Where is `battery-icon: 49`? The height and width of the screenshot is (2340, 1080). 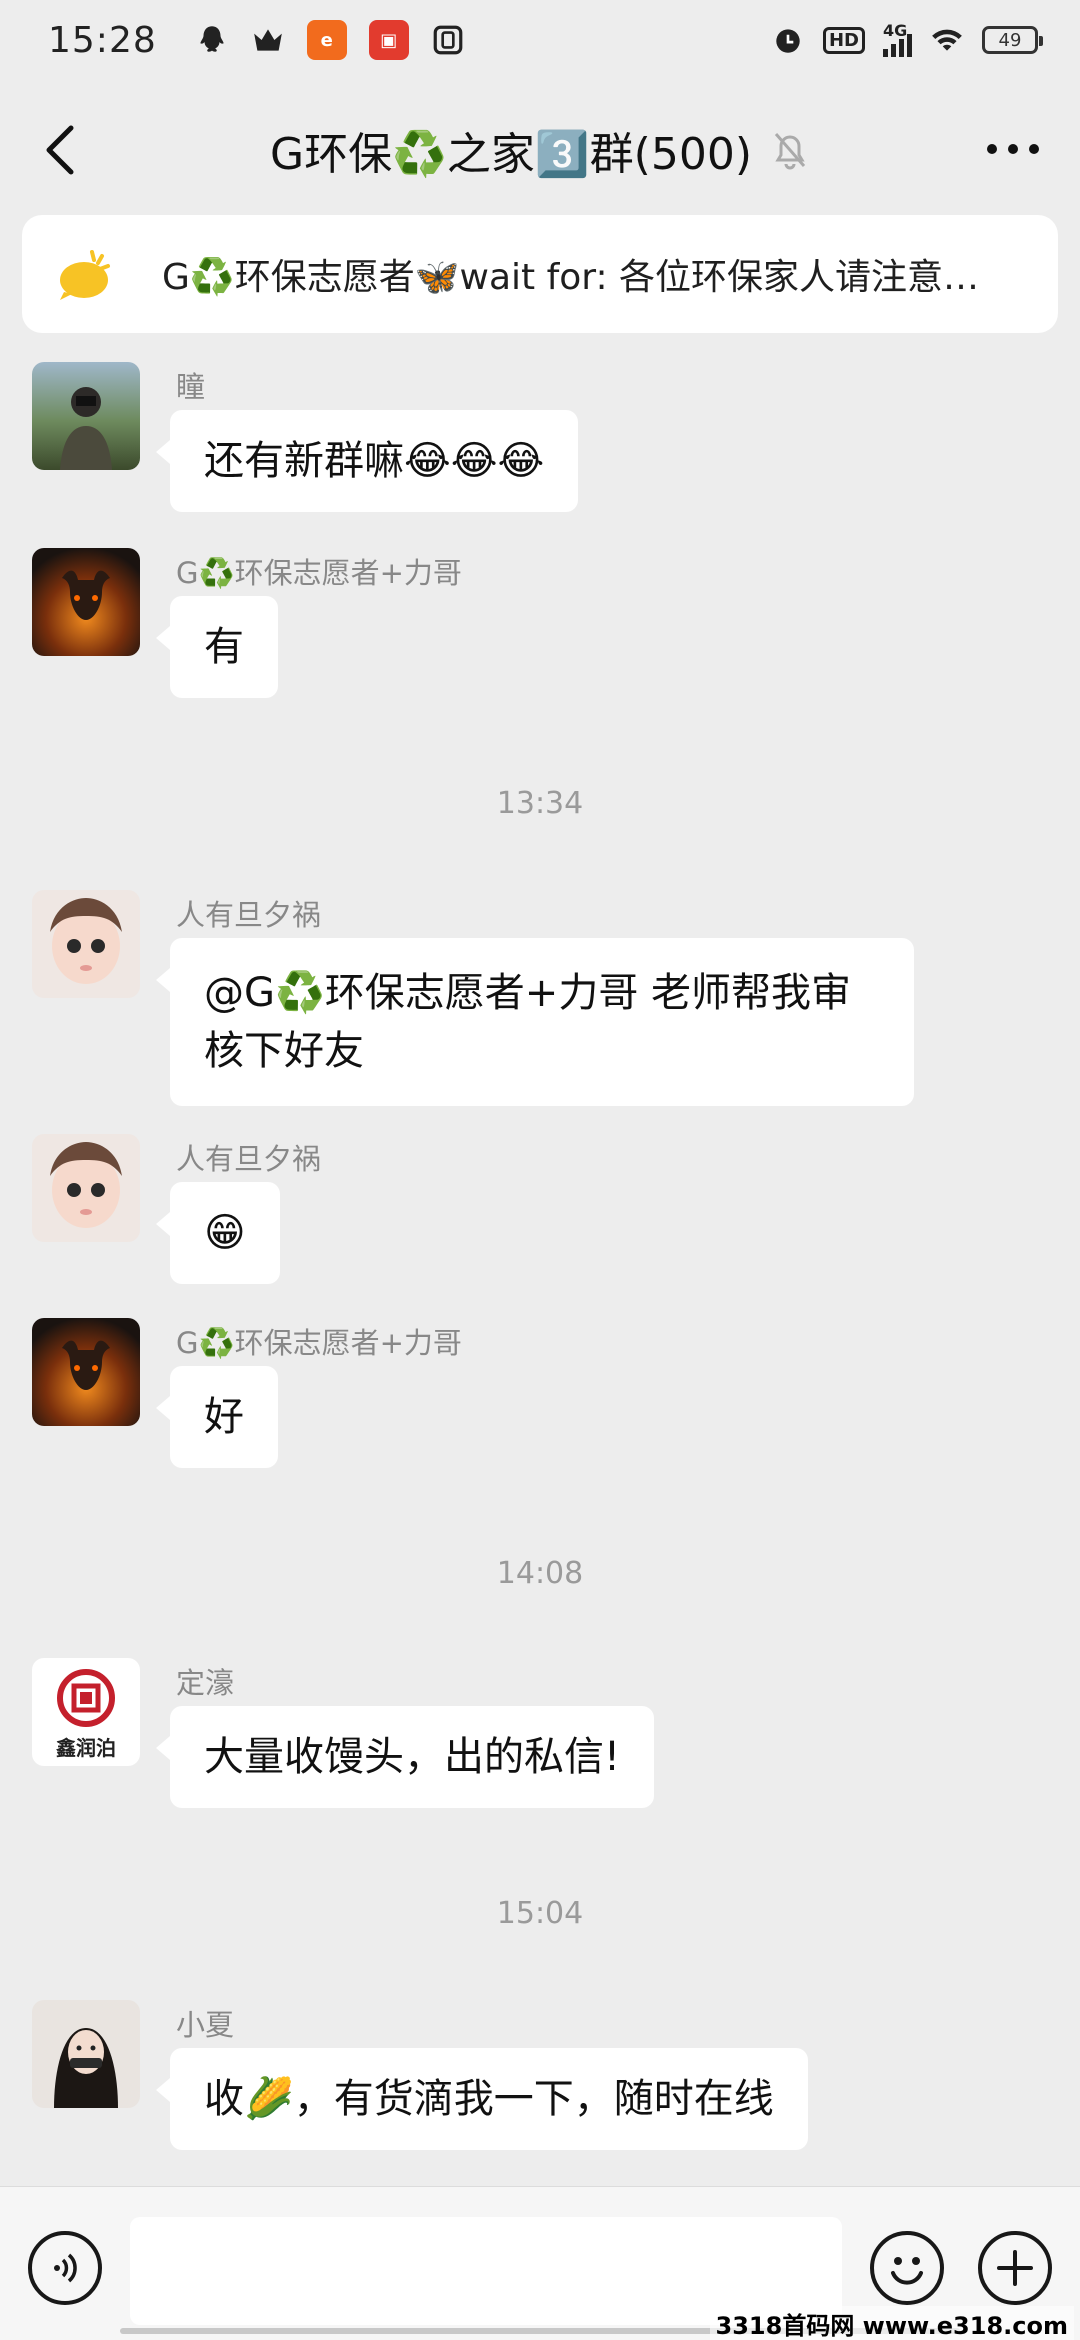 battery-icon: 49 is located at coordinates (1012, 40).